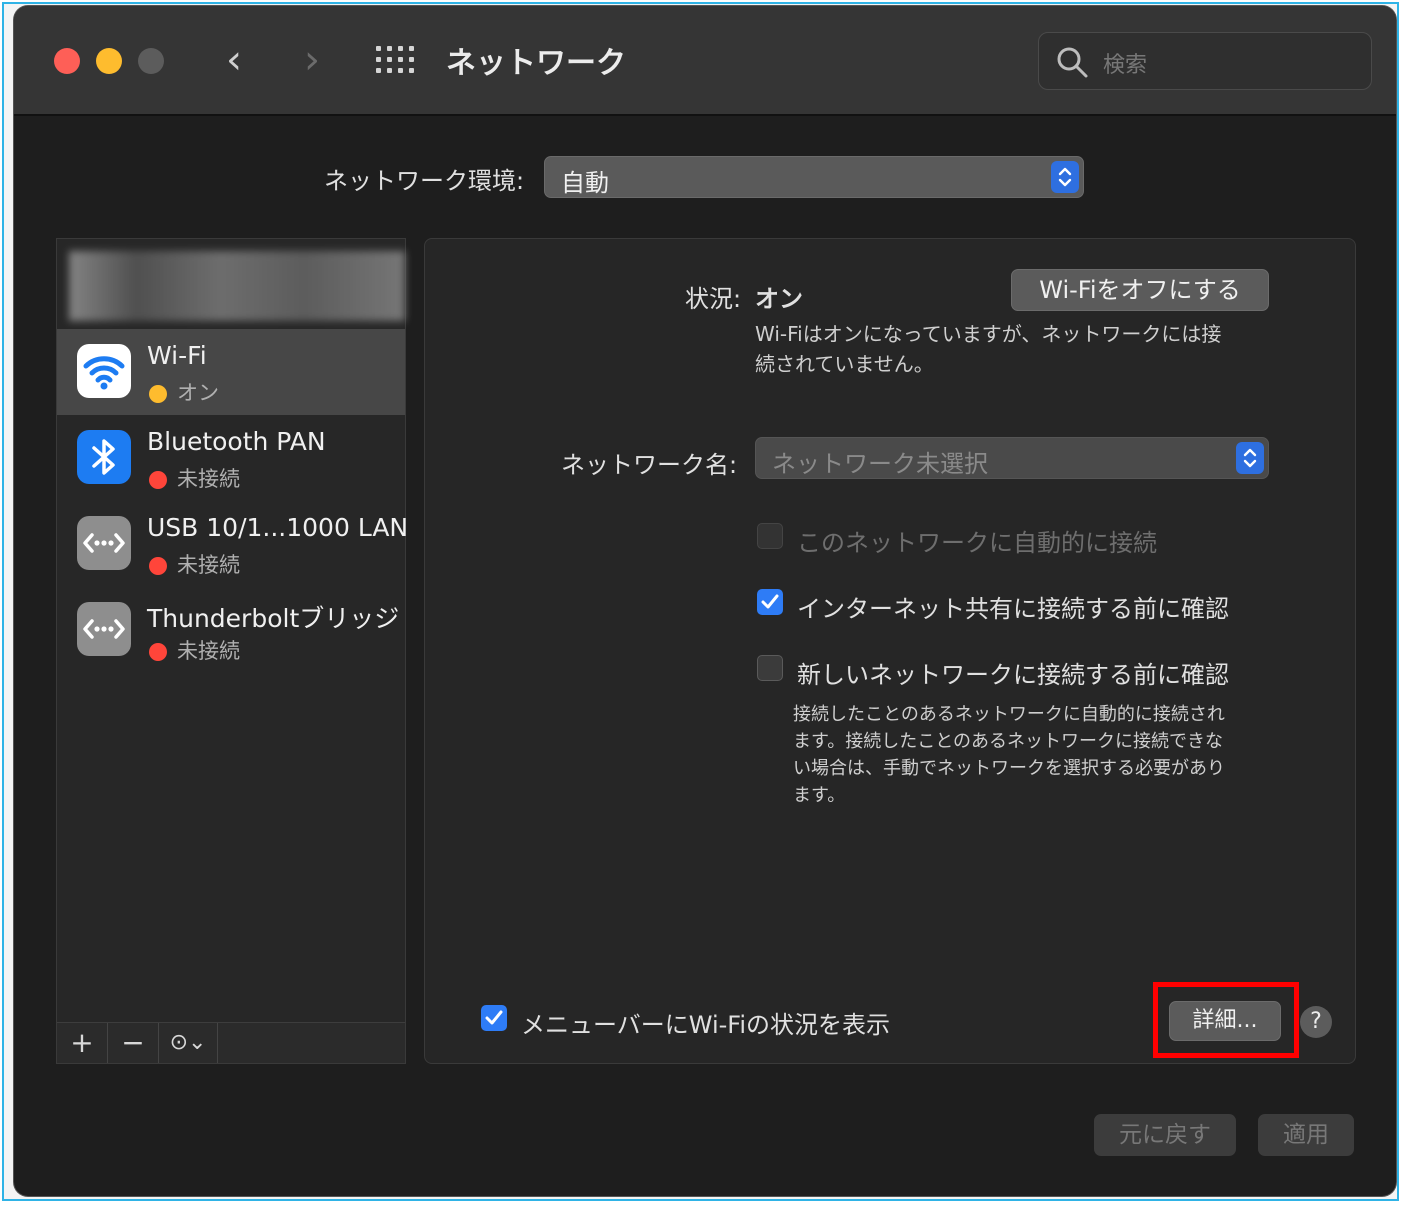 The height and width of the screenshot is (1207, 1405). What do you see at coordinates (880, 464) in the screenshot?
I see `network-name-value: ネットワーク未選択` at bounding box center [880, 464].